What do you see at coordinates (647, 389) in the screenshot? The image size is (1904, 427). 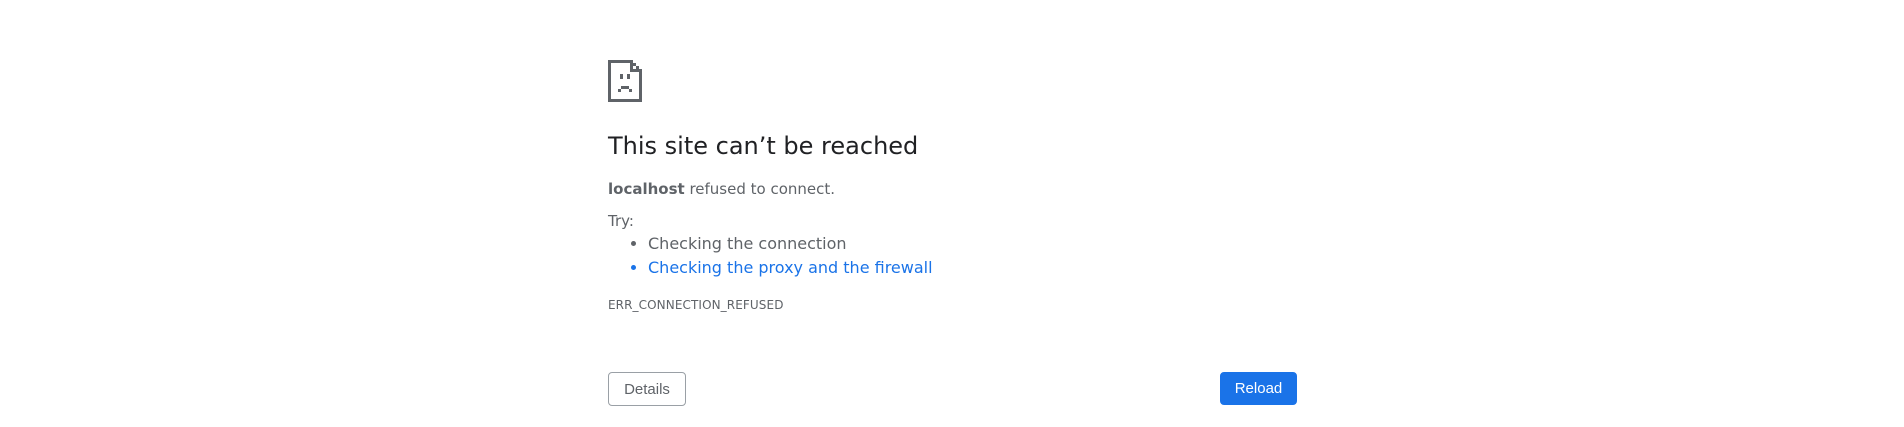 I see `details-button: Details` at bounding box center [647, 389].